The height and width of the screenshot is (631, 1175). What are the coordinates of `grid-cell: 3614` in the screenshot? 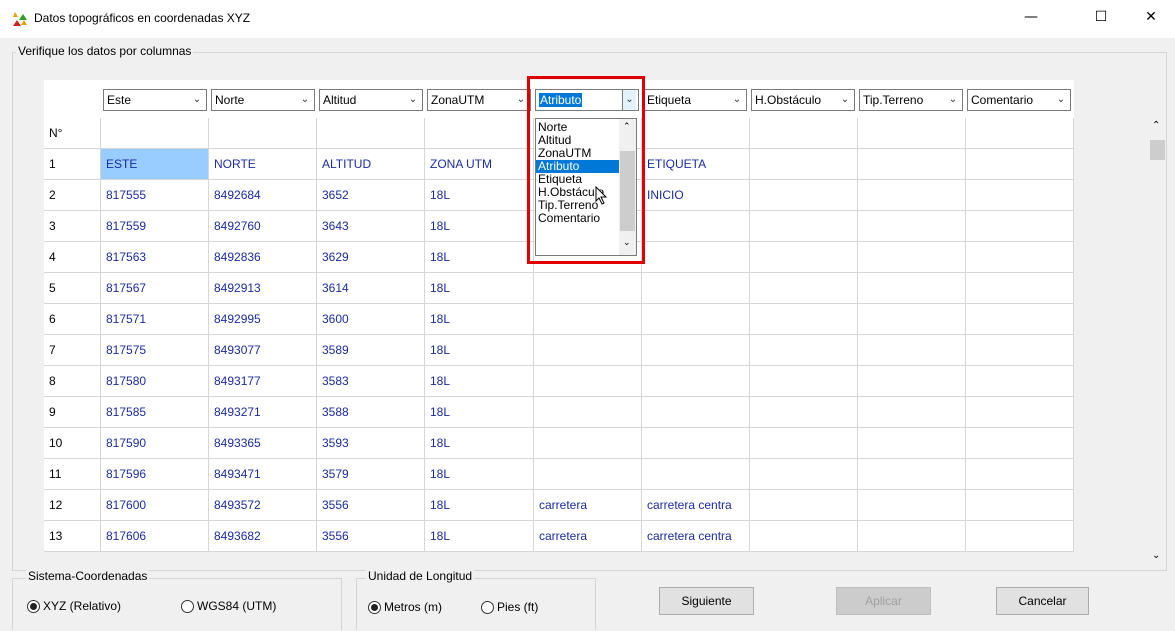 It's located at (371, 288).